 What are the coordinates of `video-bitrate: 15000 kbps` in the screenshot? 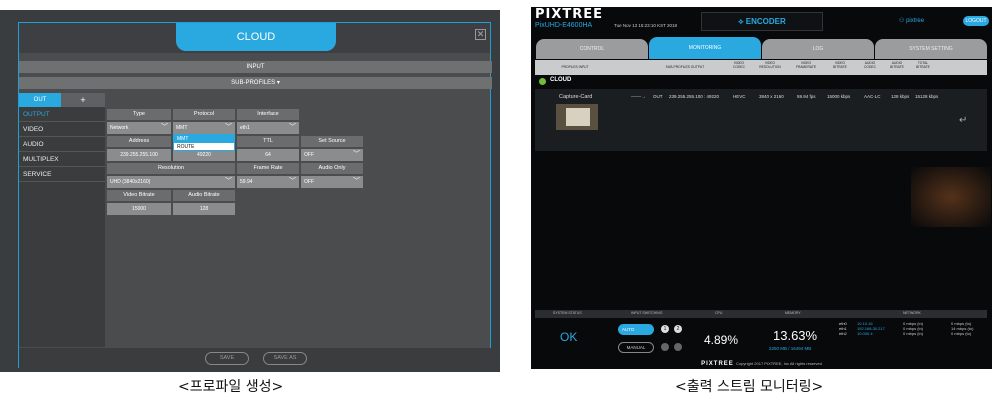 It's located at (839, 96).